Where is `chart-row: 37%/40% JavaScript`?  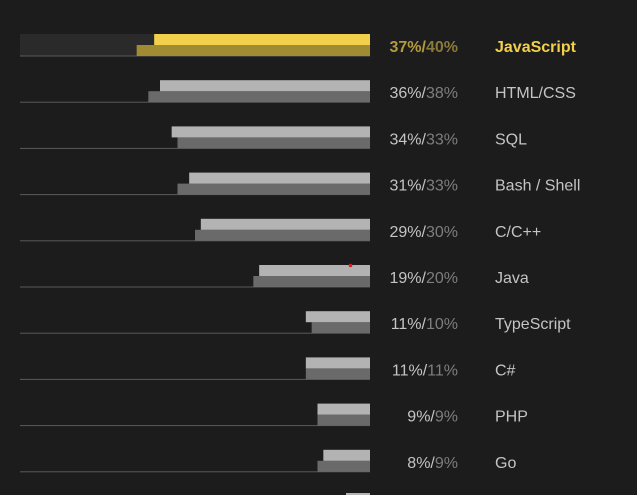
chart-row: 37%/40% JavaScript is located at coordinates (298, 45).